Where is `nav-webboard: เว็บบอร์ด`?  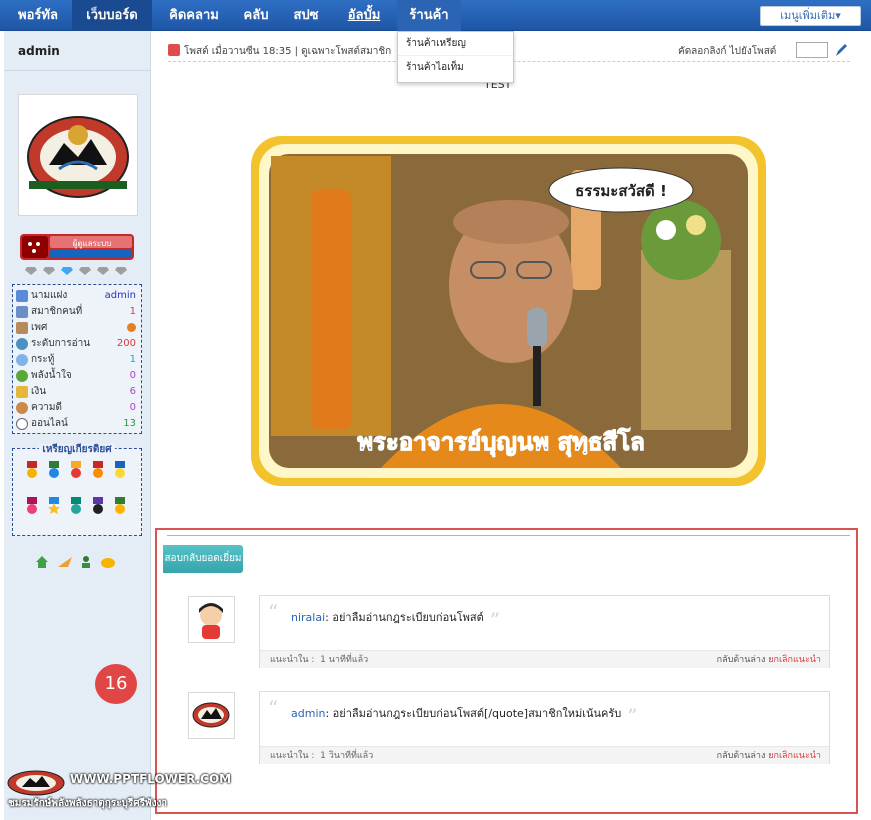 nav-webboard: เว็บบอร์ด is located at coordinates (112, 15).